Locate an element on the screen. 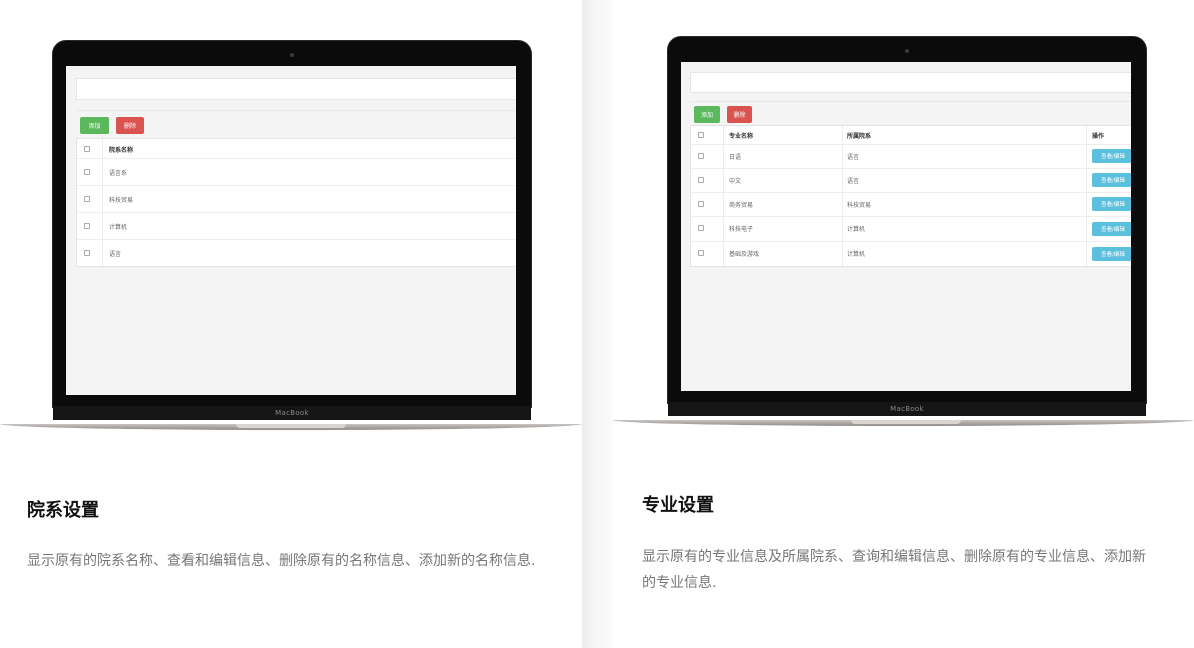 The height and width of the screenshot is (648, 1194). table-row: 科技贸易 is located at coordinates (296, 199).